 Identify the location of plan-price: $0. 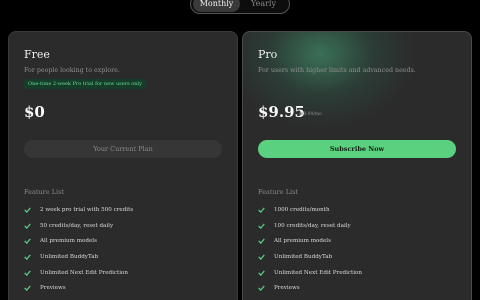
(34, 112).